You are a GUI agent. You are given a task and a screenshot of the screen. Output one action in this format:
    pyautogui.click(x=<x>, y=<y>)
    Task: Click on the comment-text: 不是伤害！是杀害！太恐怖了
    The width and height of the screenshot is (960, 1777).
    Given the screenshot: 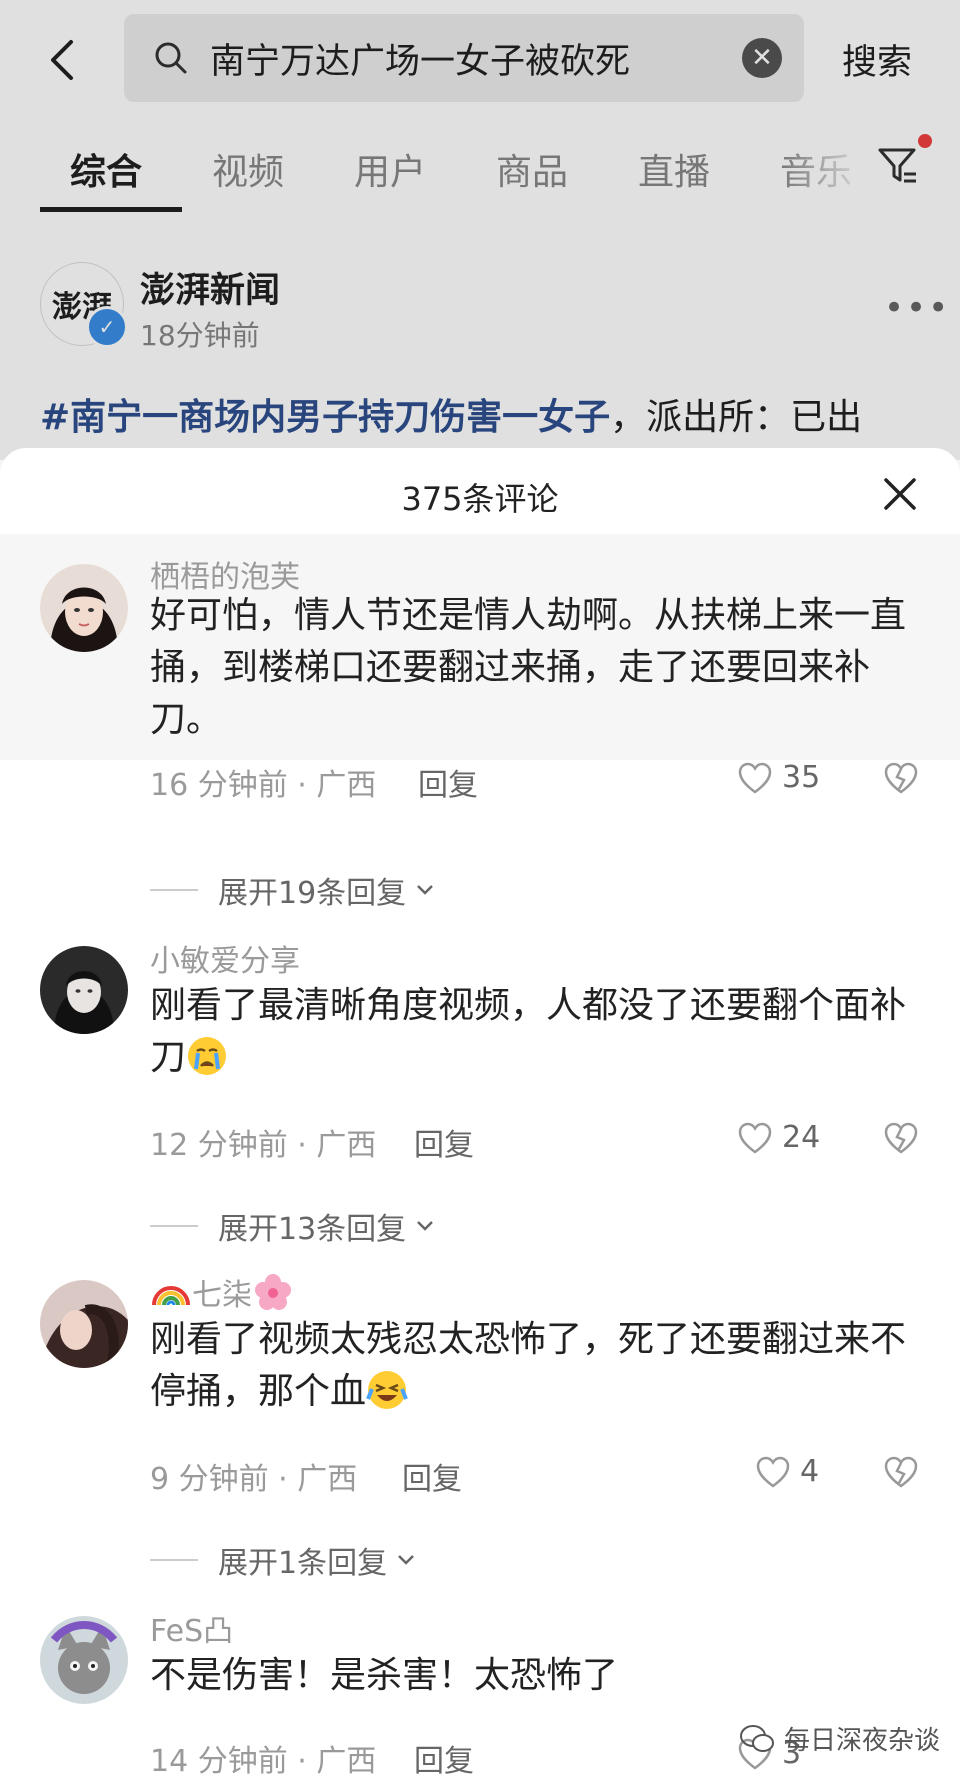 What is the action you would take?
    pyautogui.click(x=384, y=1675)
    